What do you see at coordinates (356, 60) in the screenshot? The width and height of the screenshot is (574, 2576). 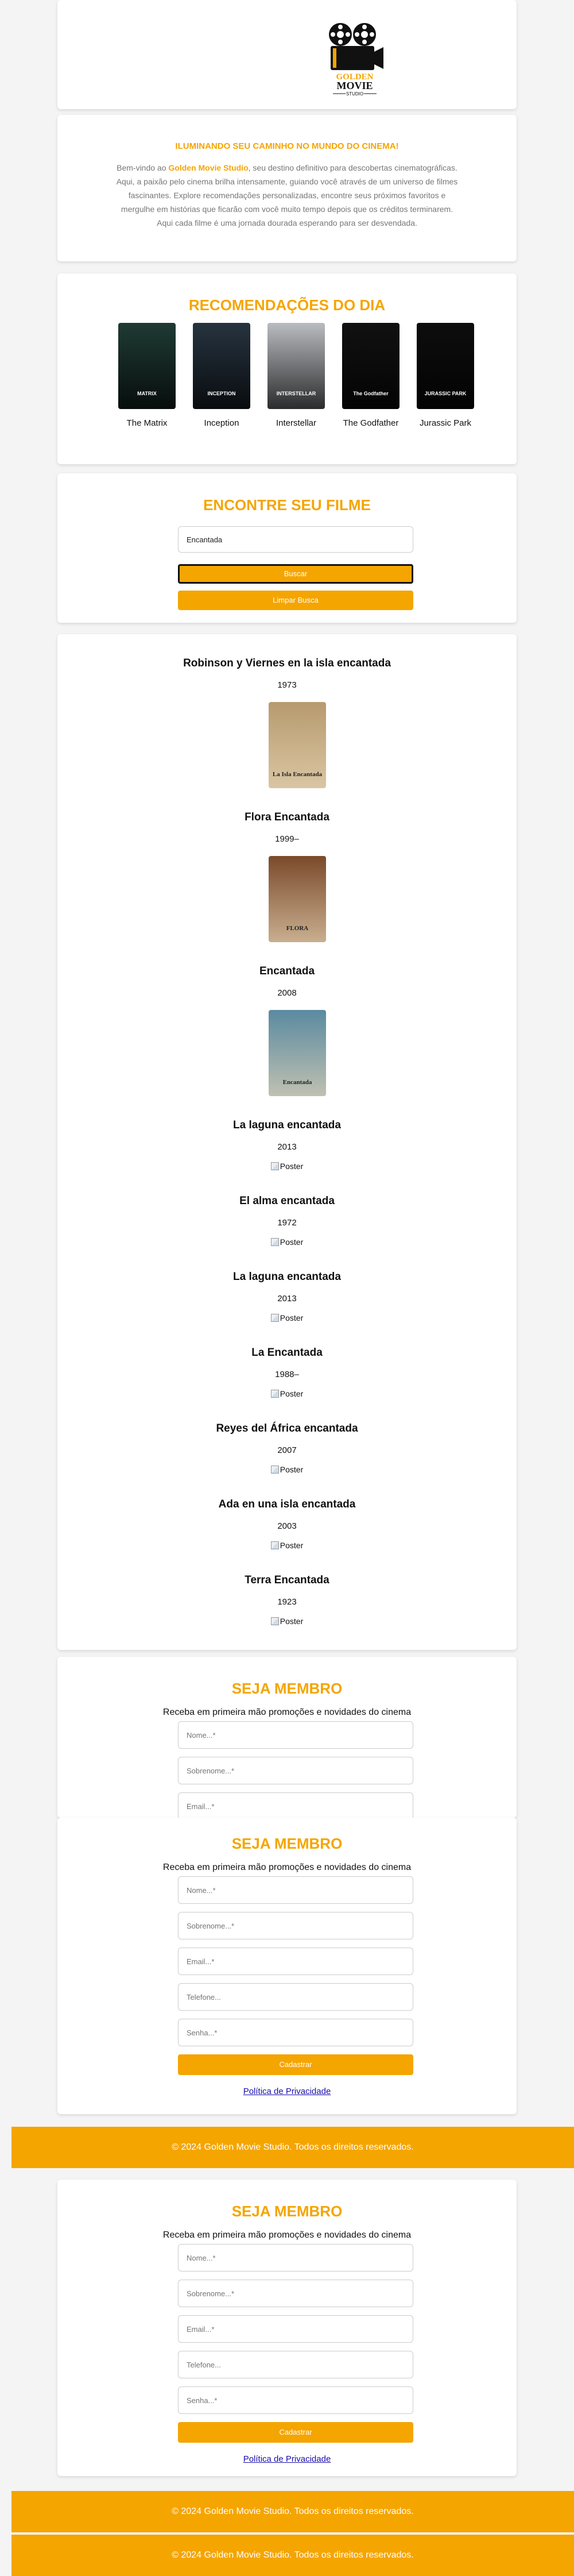 I see `film-projector-logo-icon: GOLDEN MOVIE STUDIO` at bounding box center [356, 60].